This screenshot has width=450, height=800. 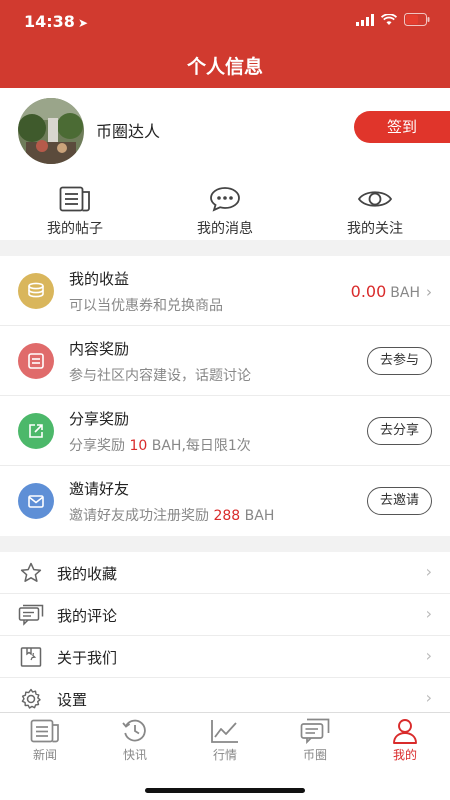 I want to click on reward-title: 分享奖励, so click(x=99, y=419).